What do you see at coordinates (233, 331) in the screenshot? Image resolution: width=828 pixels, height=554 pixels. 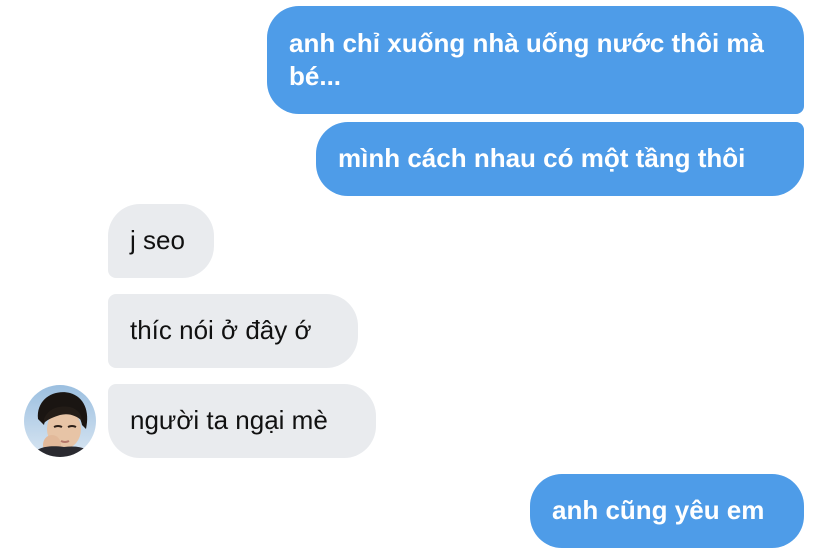 I see `received-message-bubble: thíc nói ở đây ớ` at bounding box center [233, 331].